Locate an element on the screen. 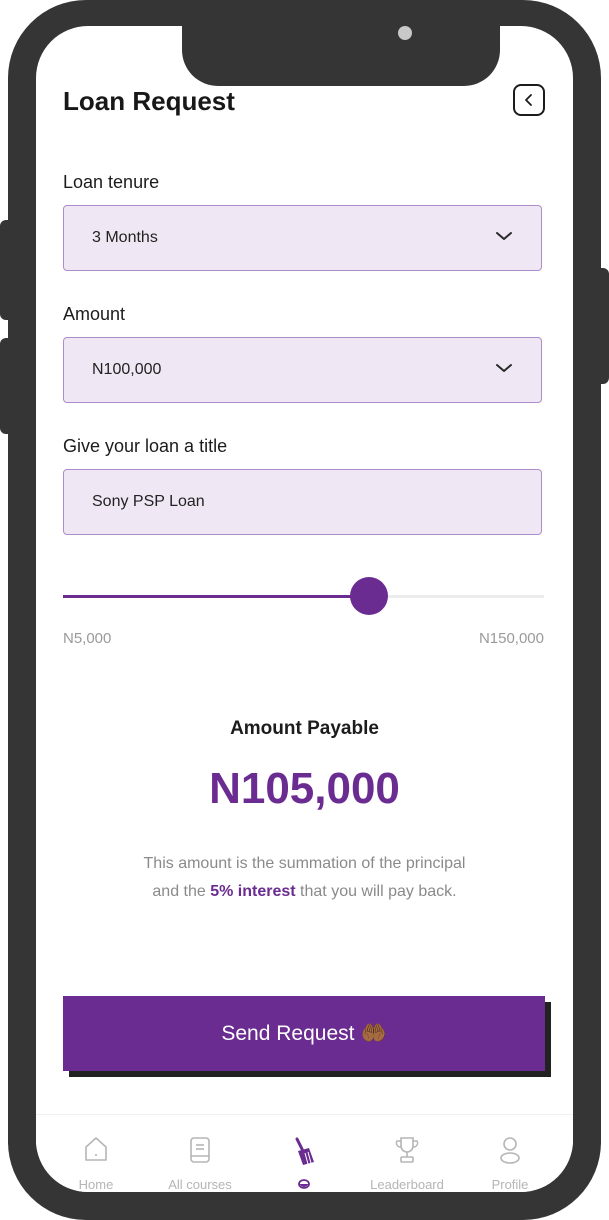 Image resolution: width=609 pixels, height=1220 pixels. tenure-select: 3 Months is located at coordinates (302, 238).